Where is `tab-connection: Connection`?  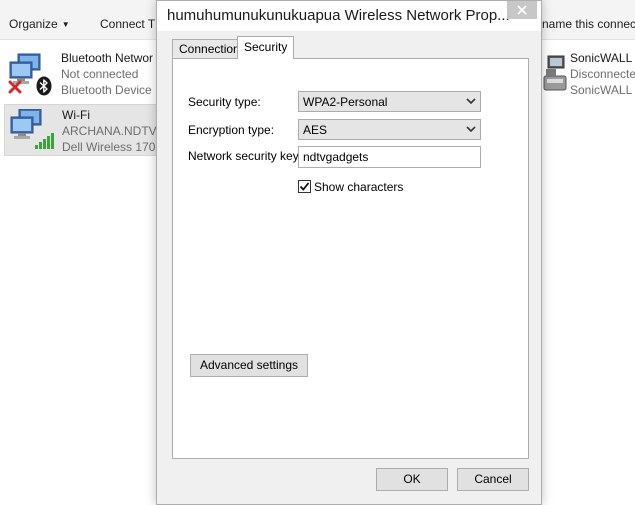
tab-connection: Connection is located at coordinates (209, 48).